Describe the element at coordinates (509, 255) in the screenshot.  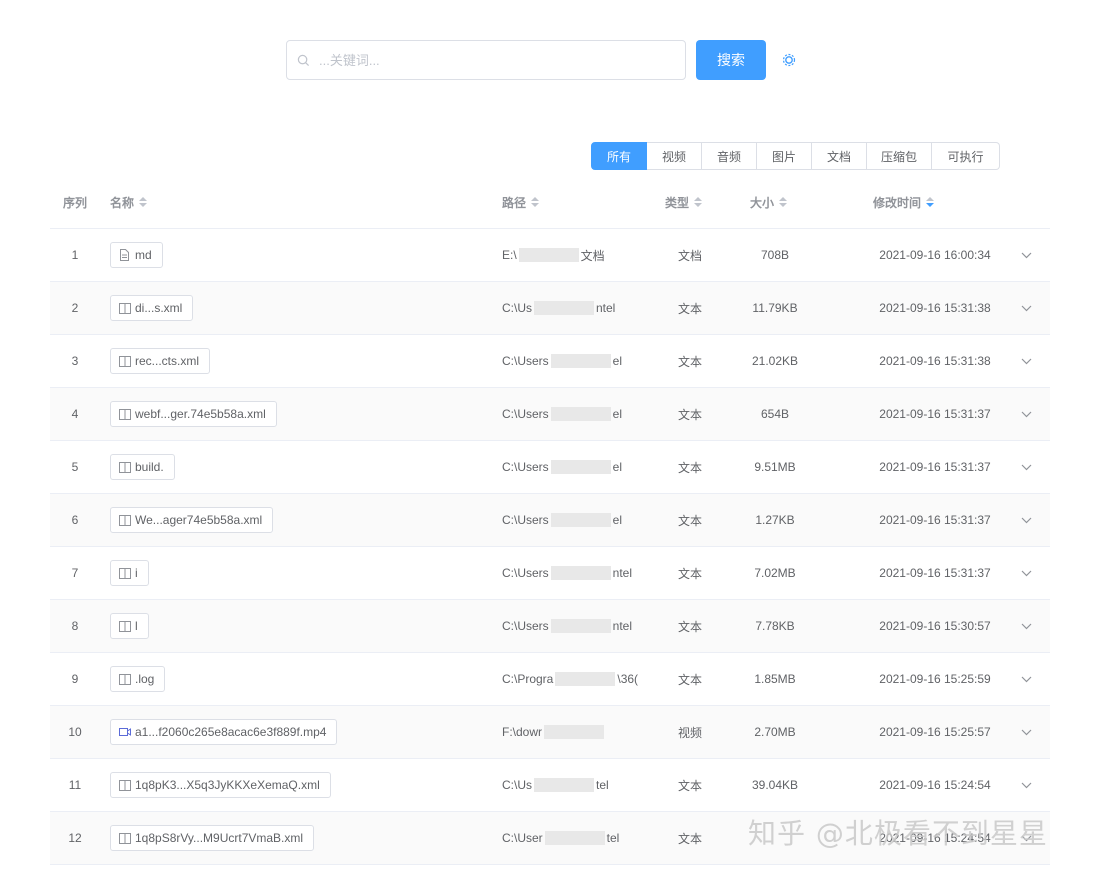
I see `file-path: E:\` at that location.